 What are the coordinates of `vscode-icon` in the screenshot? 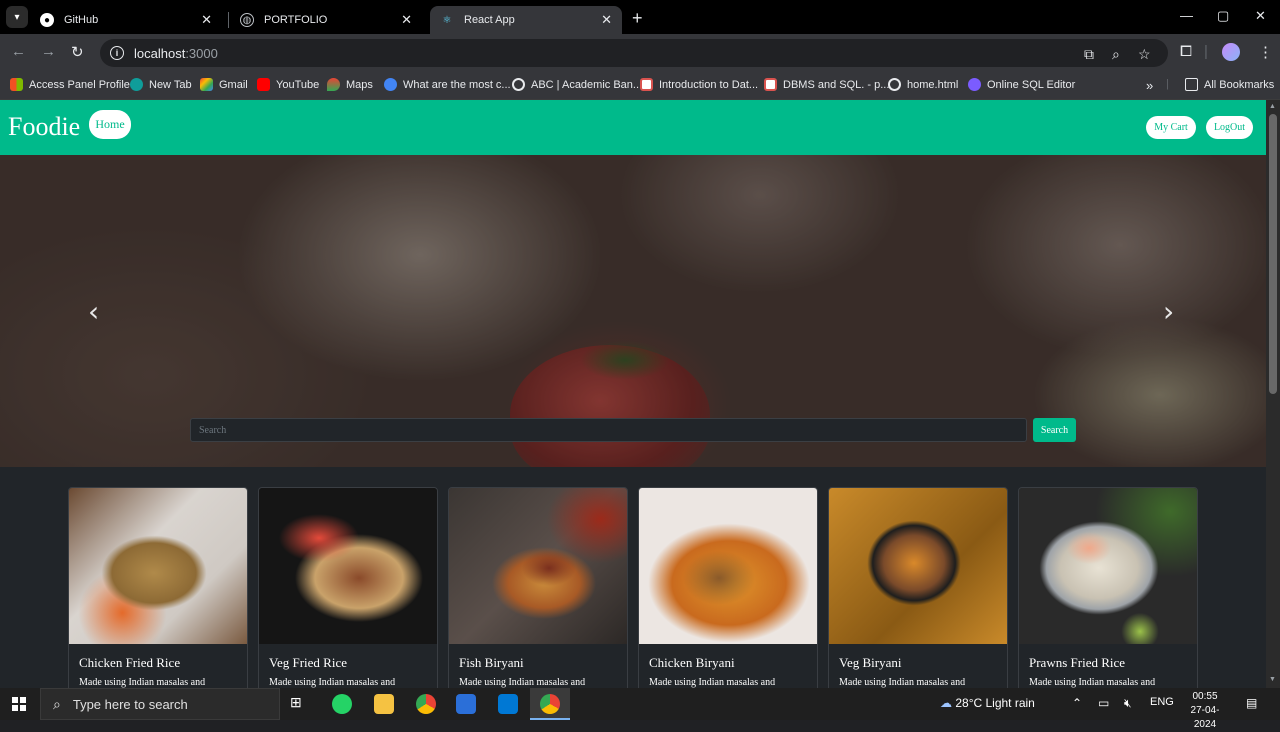 It's located at (508, 704).